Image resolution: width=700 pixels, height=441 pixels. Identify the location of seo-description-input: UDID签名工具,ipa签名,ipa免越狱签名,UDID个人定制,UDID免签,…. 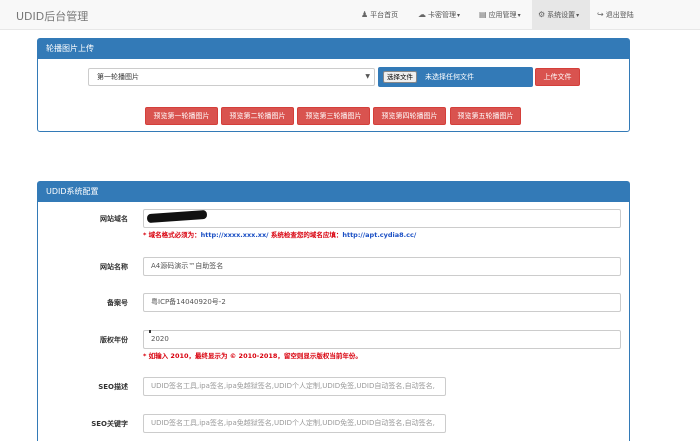
(294, 386).